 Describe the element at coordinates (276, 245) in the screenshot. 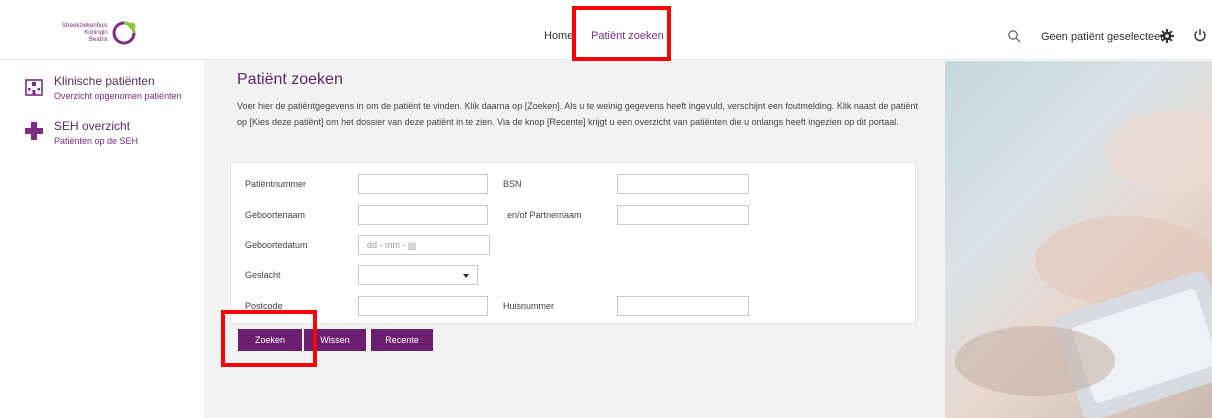

I see `geboortedatum-label: Geboortedatum` at that location.